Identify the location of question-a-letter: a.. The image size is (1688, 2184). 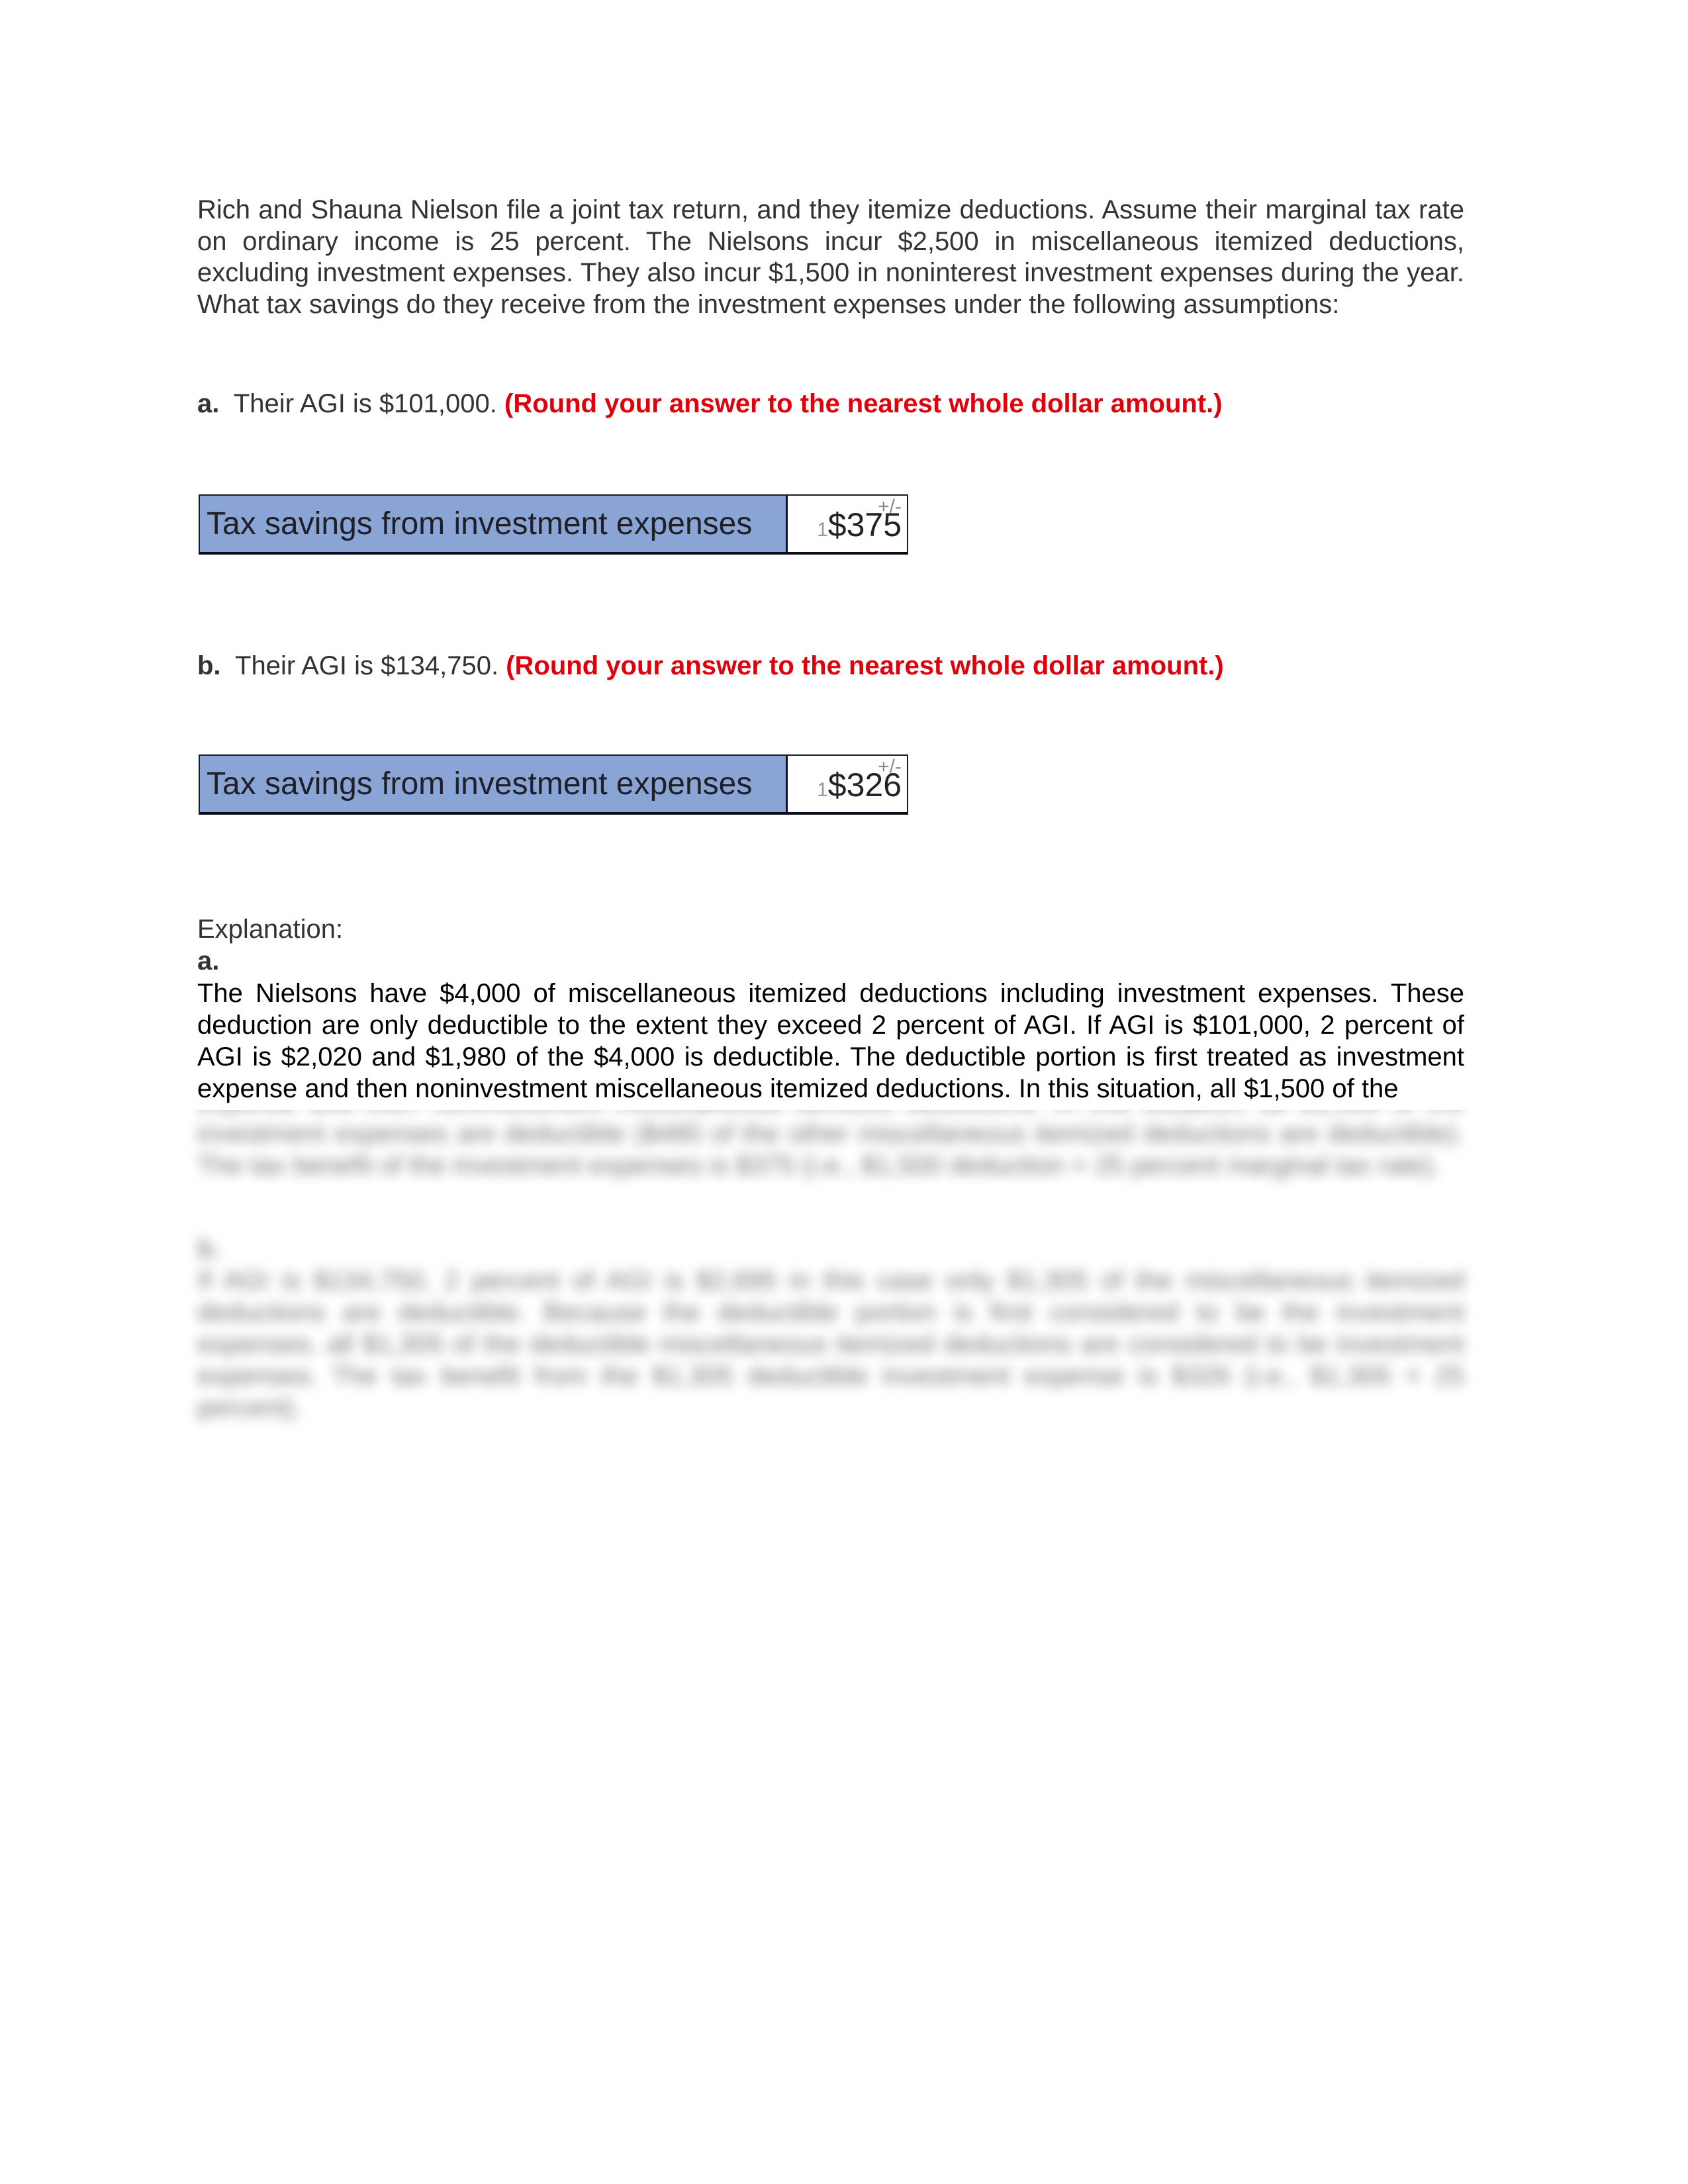
(208, 403).